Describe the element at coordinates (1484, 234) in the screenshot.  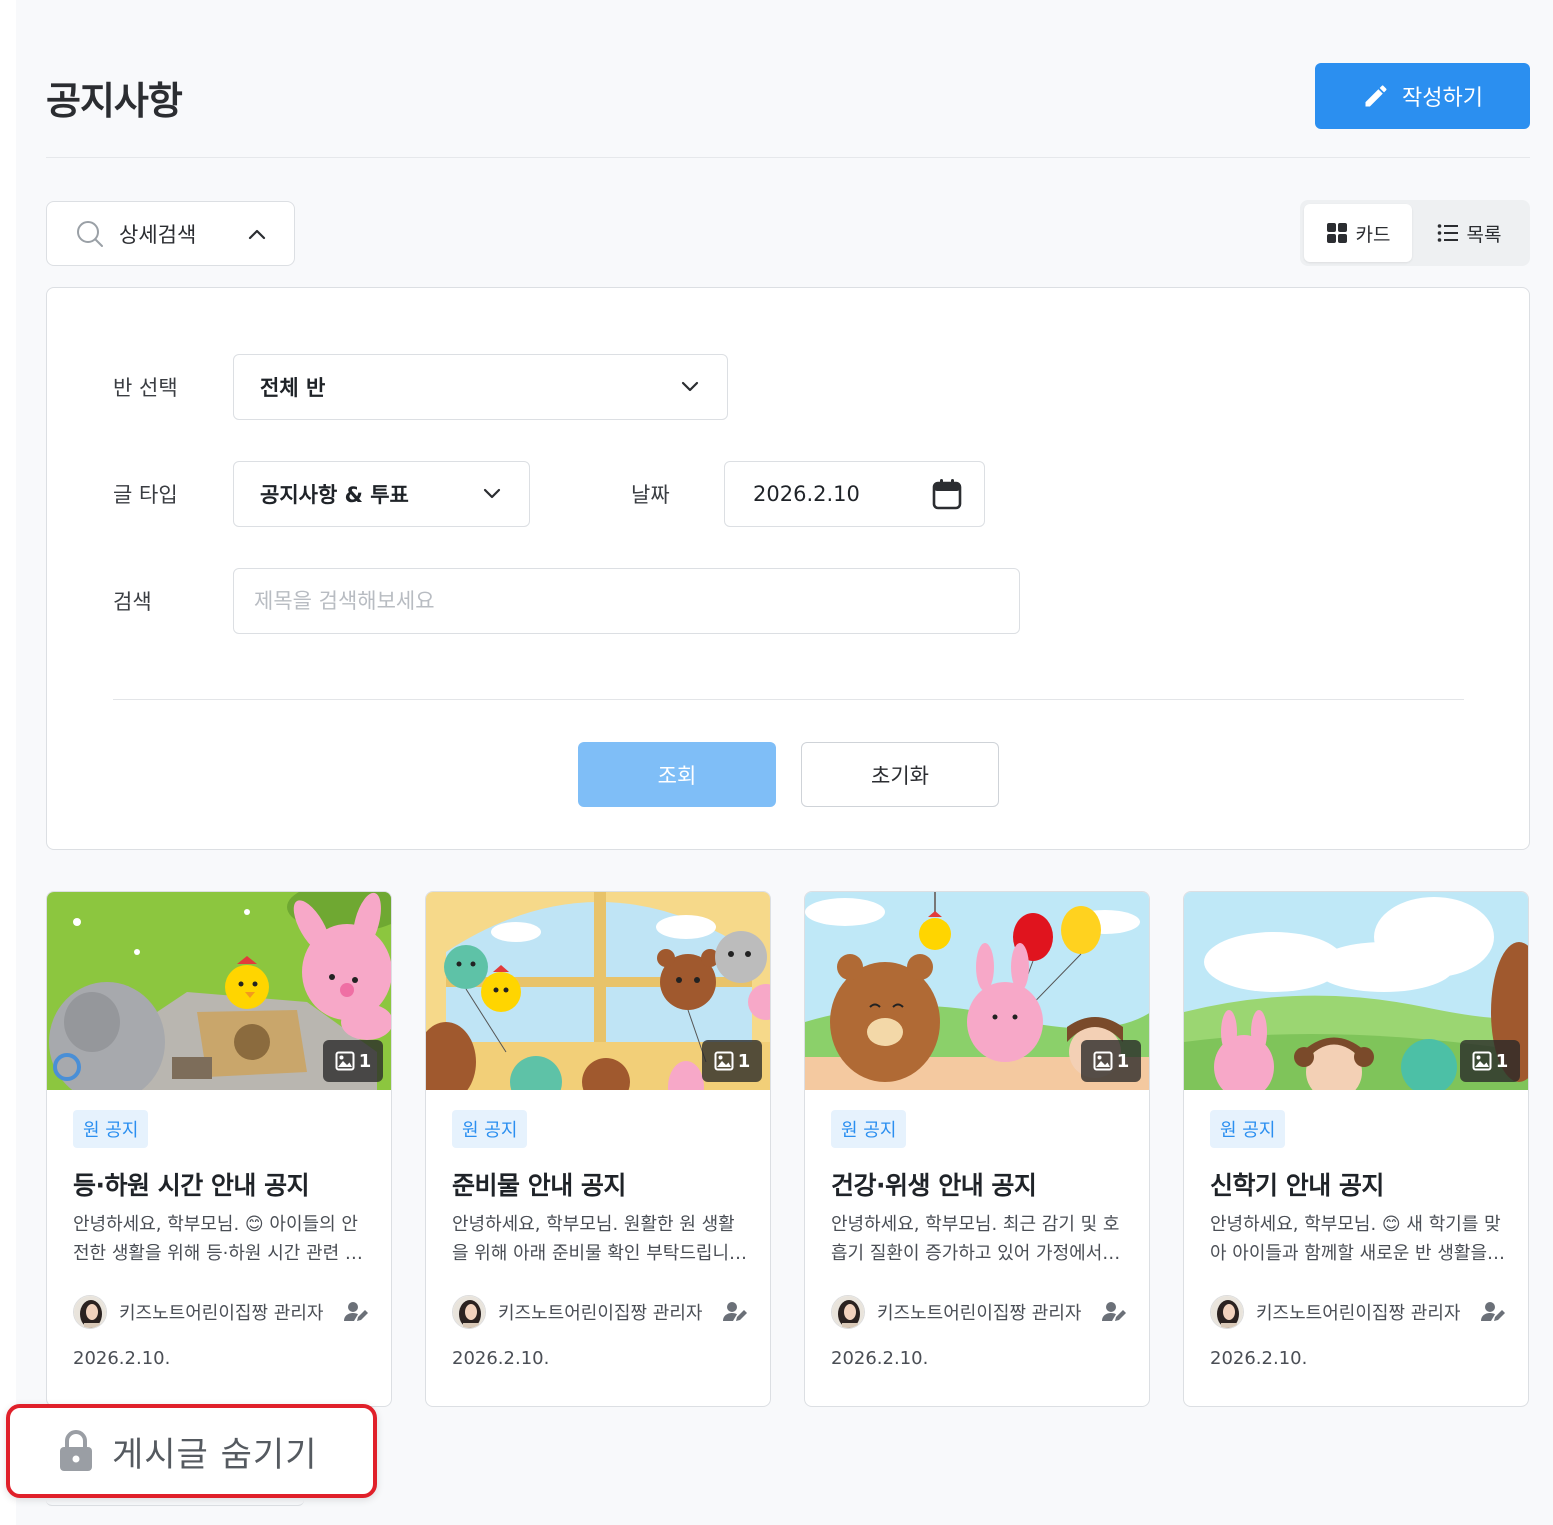
I see `view-list-label: 목록` at that location.